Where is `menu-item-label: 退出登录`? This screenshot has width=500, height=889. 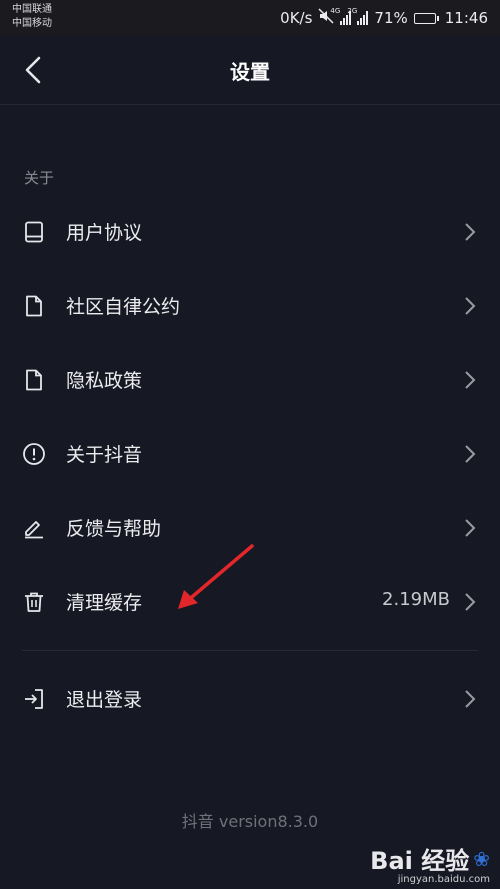
menu-item-label: 退出登录 is located at coordinates (104, 700).